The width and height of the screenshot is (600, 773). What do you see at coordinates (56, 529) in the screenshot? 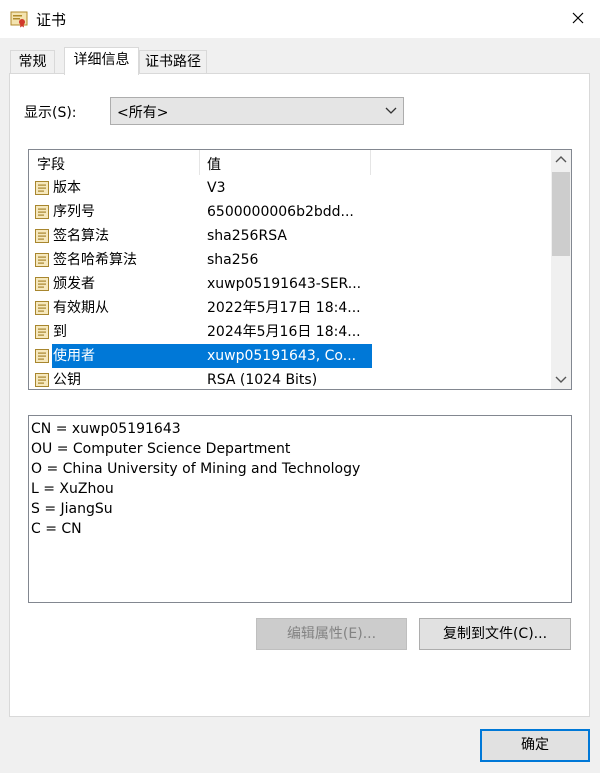
I see `detail-line: C = CN` at bounding box center [56, 529].